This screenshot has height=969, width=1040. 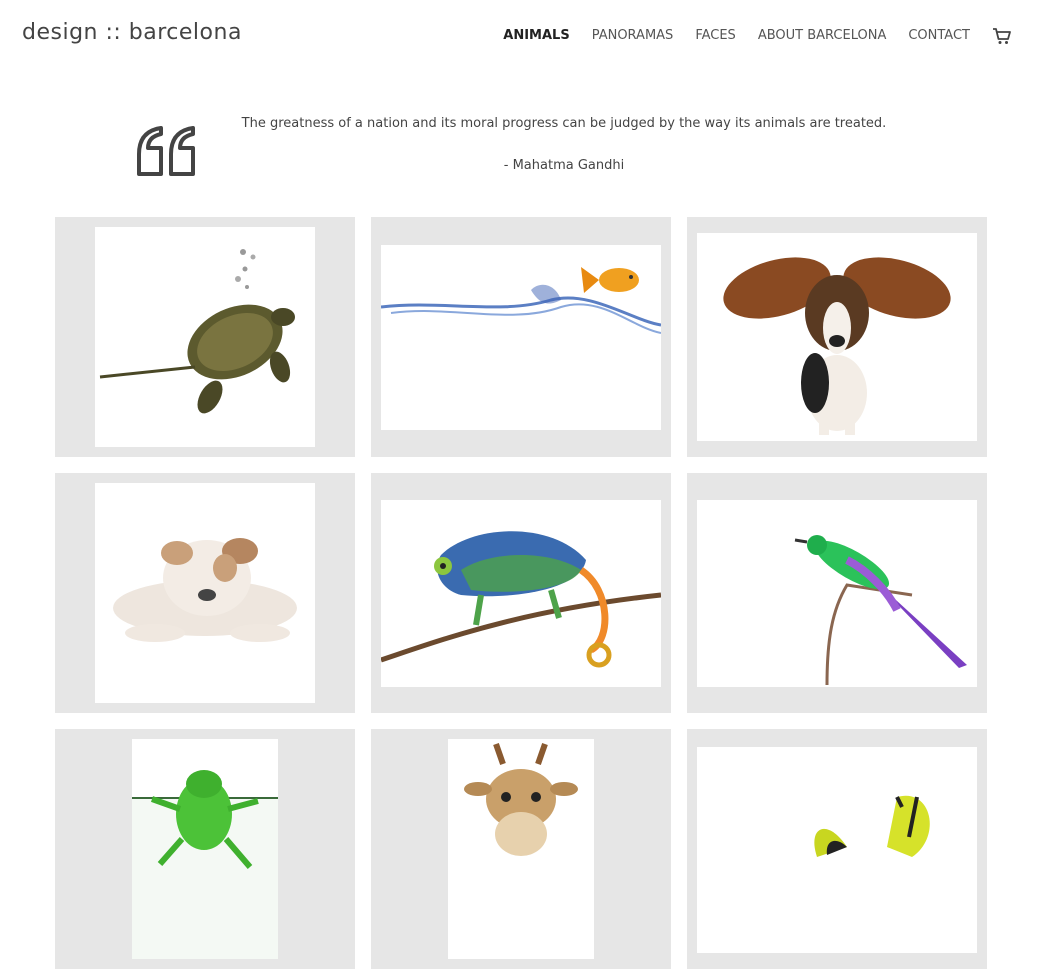 I want to click on gallery-item-goldfish, so click(x=521, y=337).